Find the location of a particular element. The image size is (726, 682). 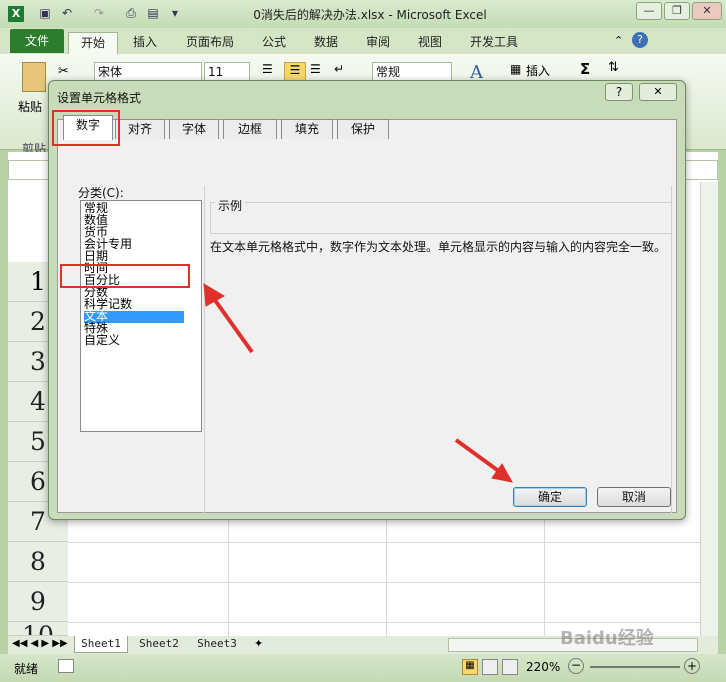

arrow-to-text-category is located at coordinates (228, 318).